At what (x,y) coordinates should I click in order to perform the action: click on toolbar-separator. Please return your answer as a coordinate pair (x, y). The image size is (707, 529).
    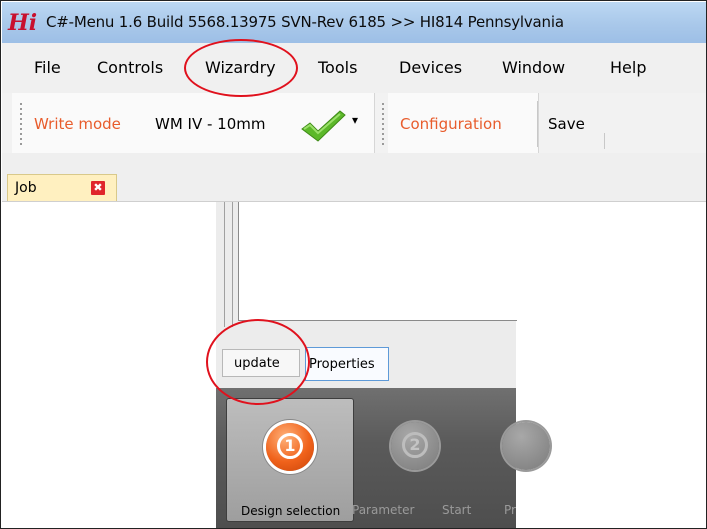
    Looking at the image, I should click on (537, 124).